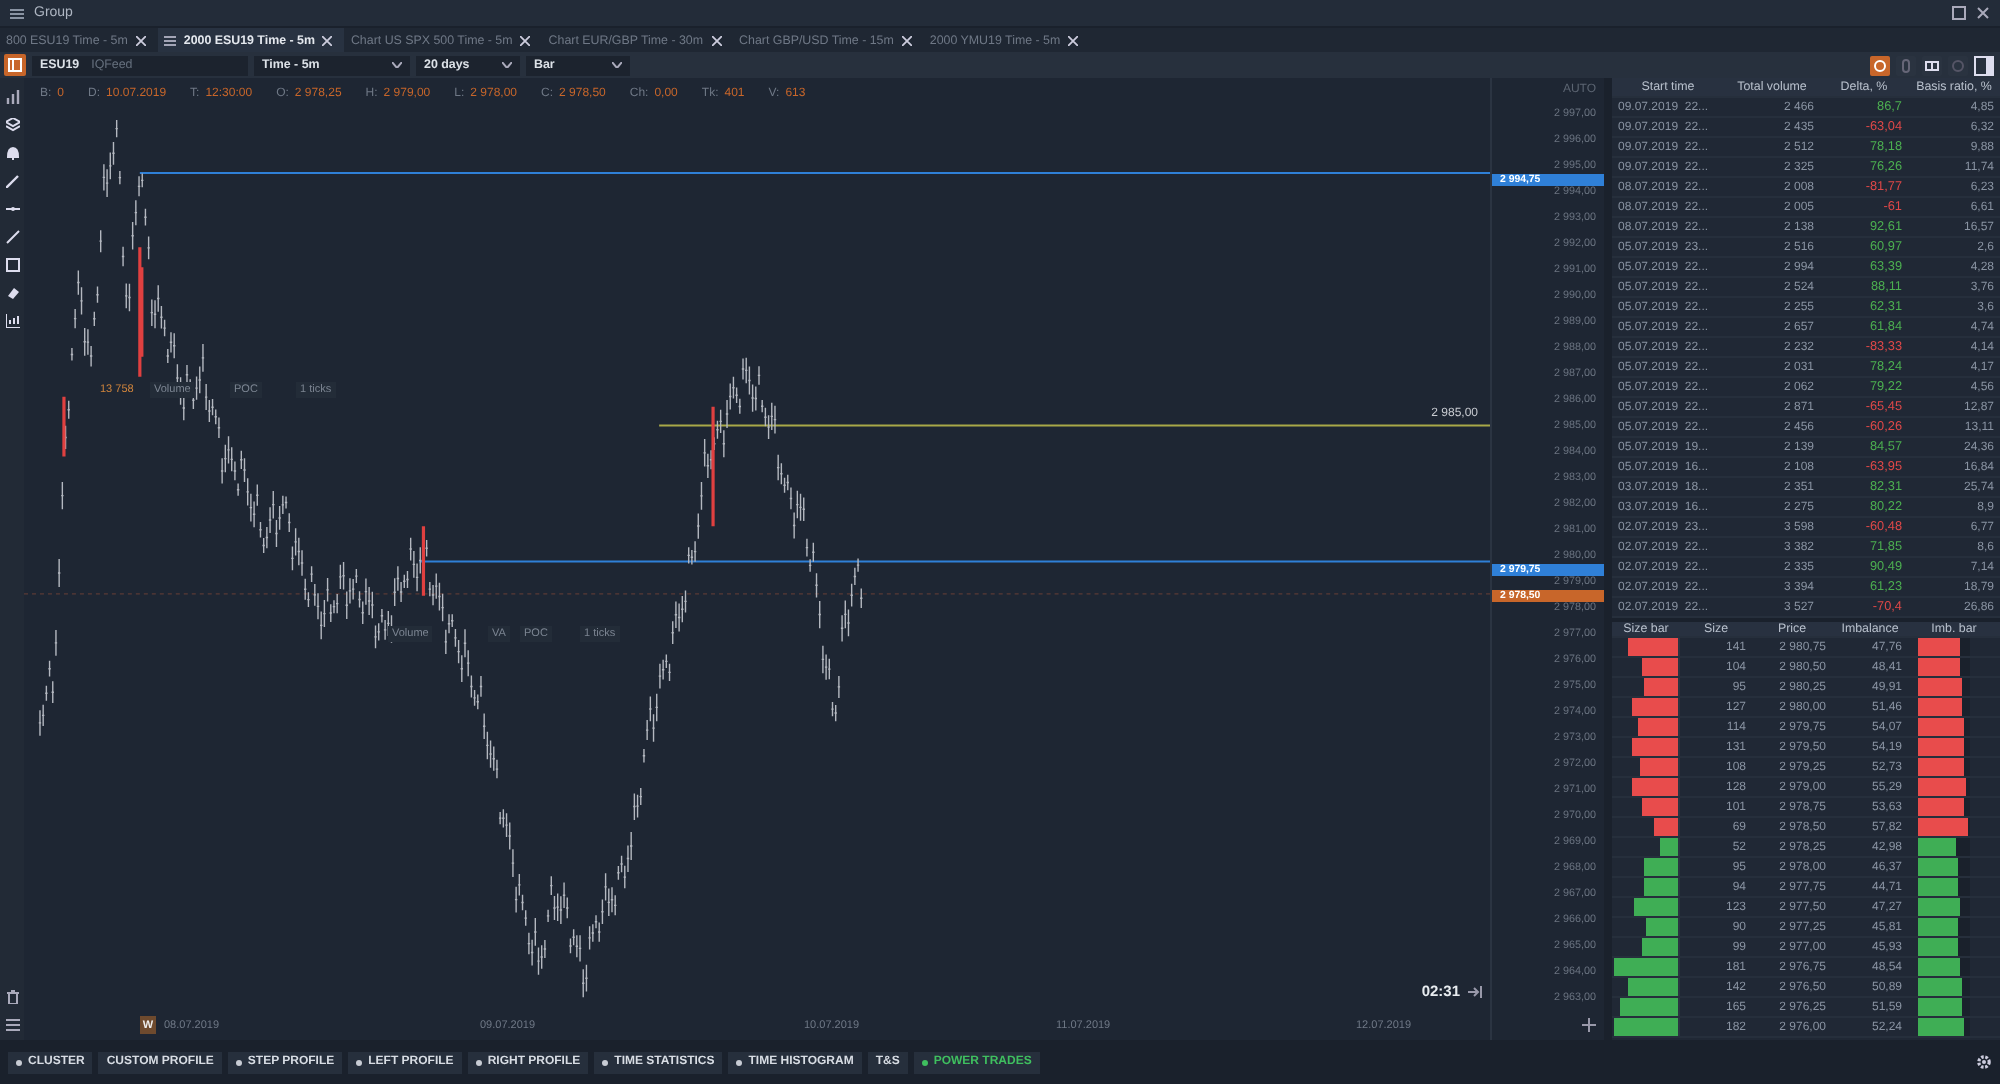 The image size is (2000, 1084). I want to click on trend-line-icon, so click(12, 237).